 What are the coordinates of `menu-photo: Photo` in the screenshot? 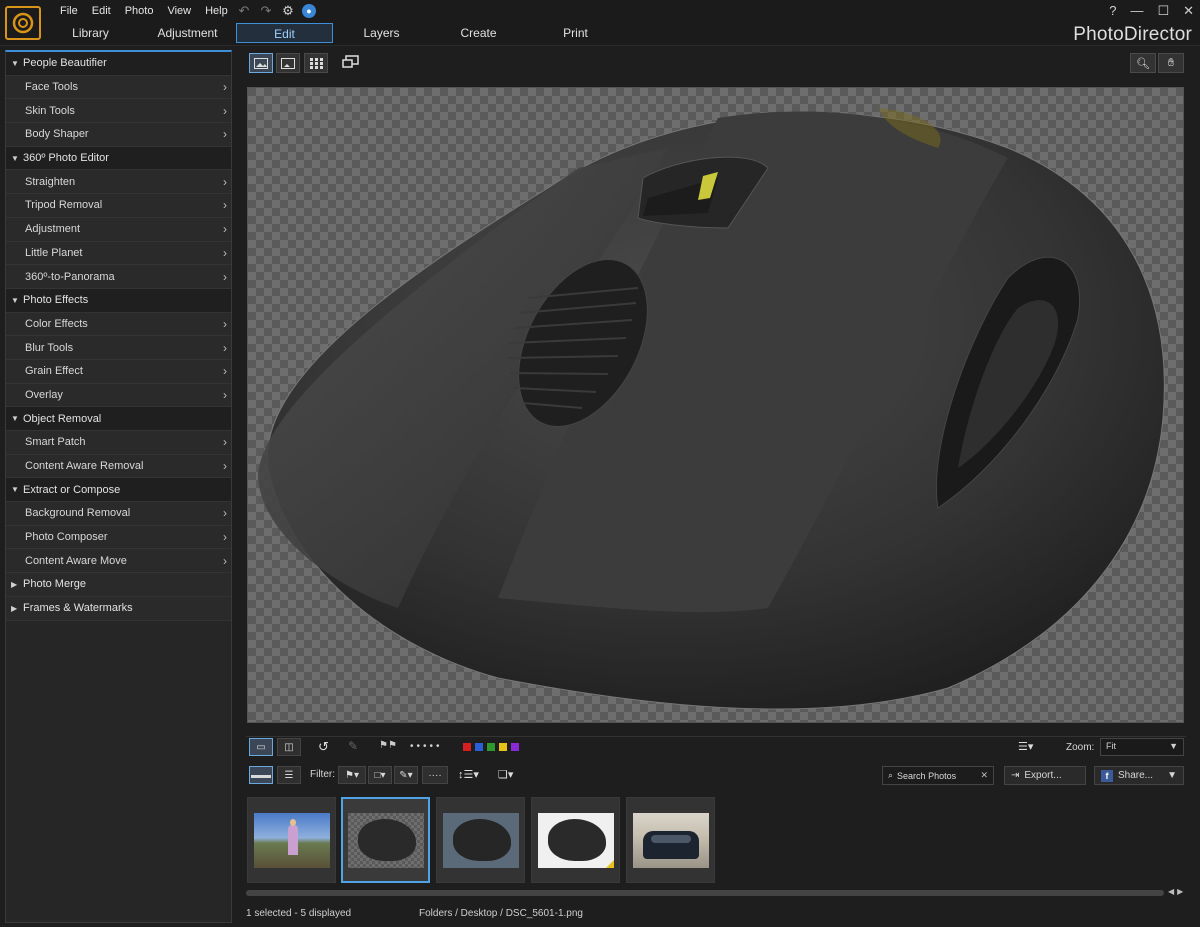 It's located at (139, 11).